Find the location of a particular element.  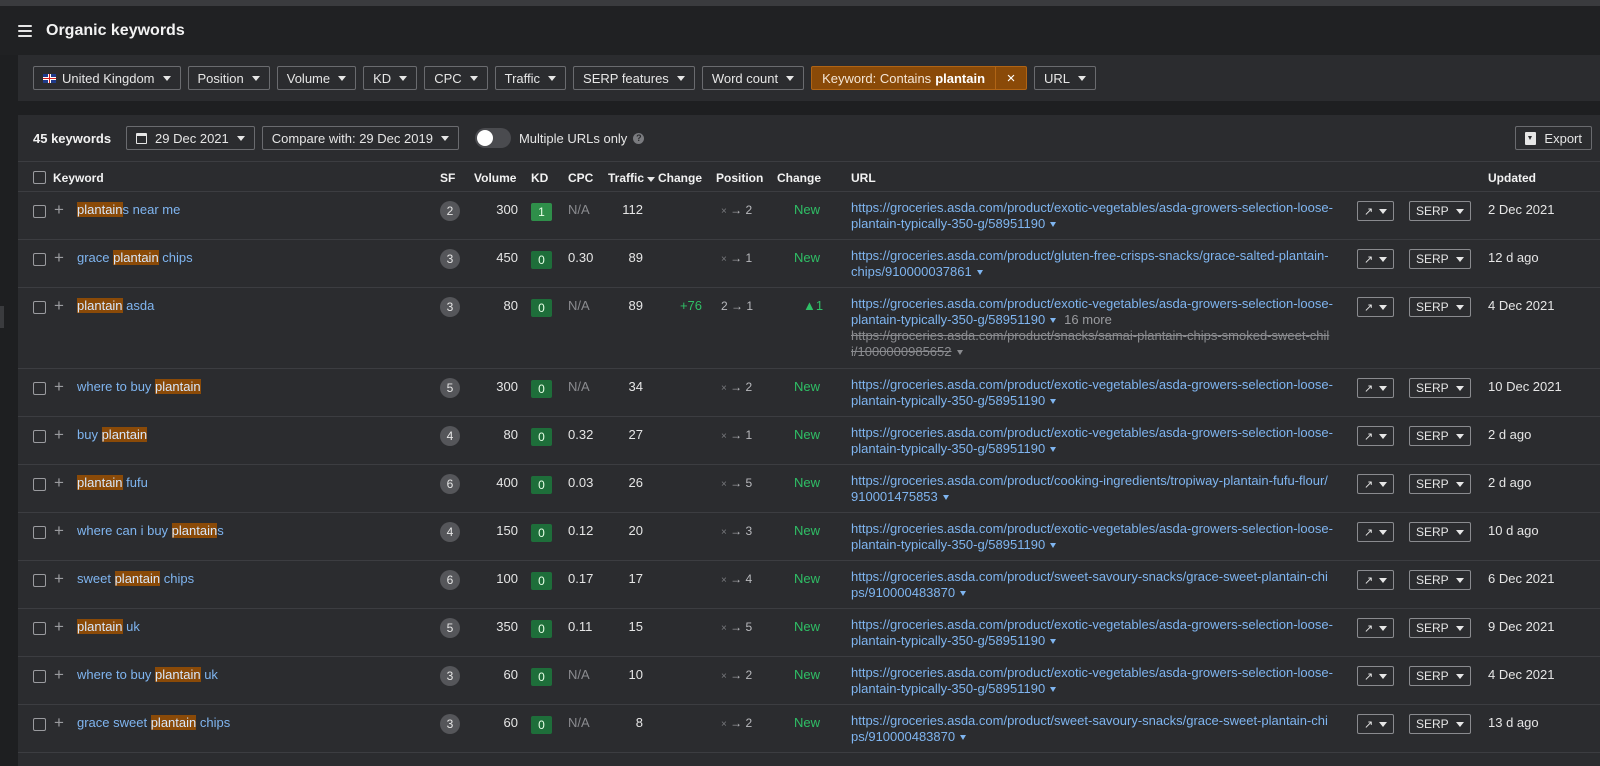

col-volume: Volume is located at coordinates (495, 178).